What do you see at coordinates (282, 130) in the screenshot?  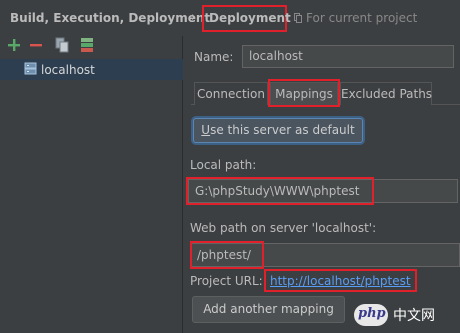 I see `default-button-label: se this server as default` at bounding box center [282, 130].